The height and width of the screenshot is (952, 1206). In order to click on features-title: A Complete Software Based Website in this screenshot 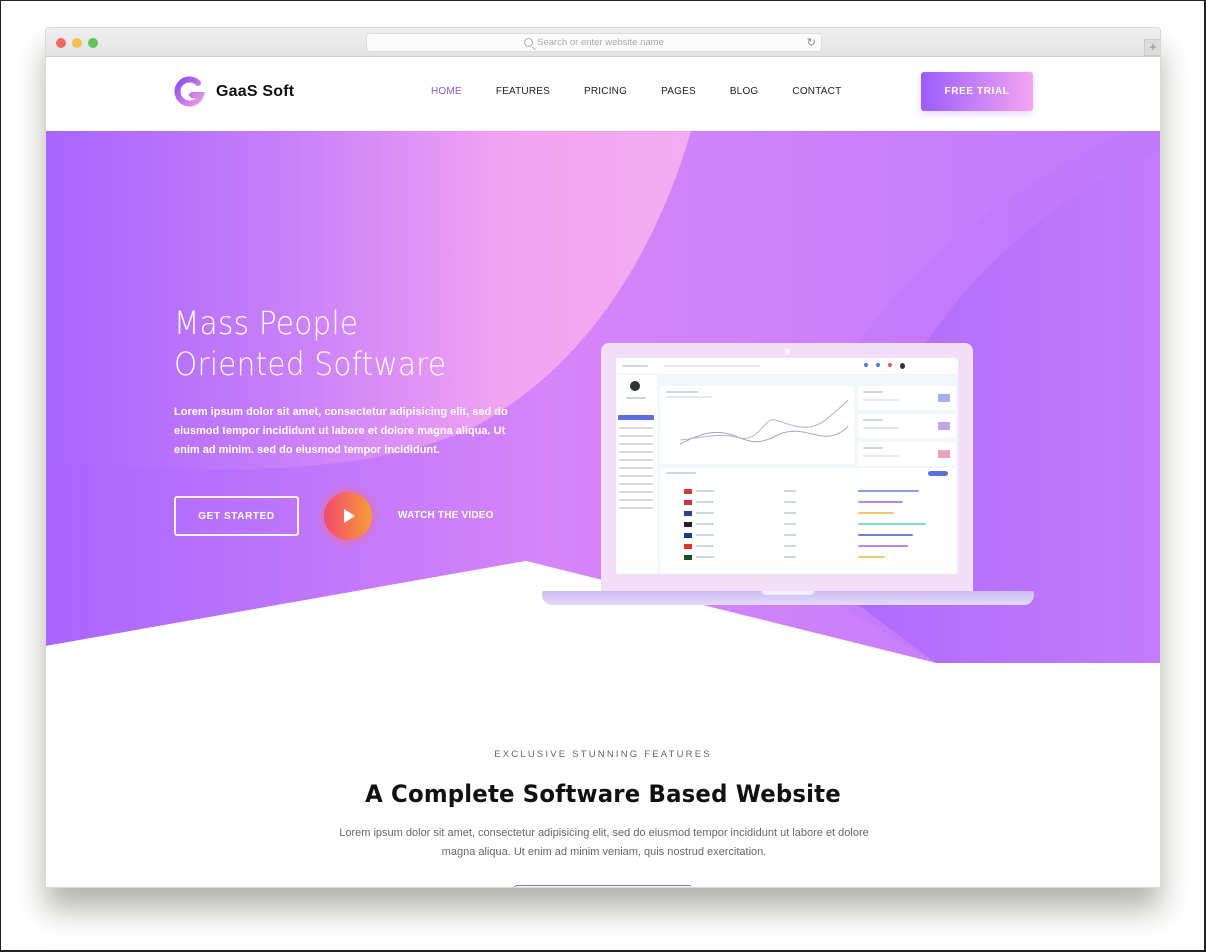, I will do `click(603, 794)`.